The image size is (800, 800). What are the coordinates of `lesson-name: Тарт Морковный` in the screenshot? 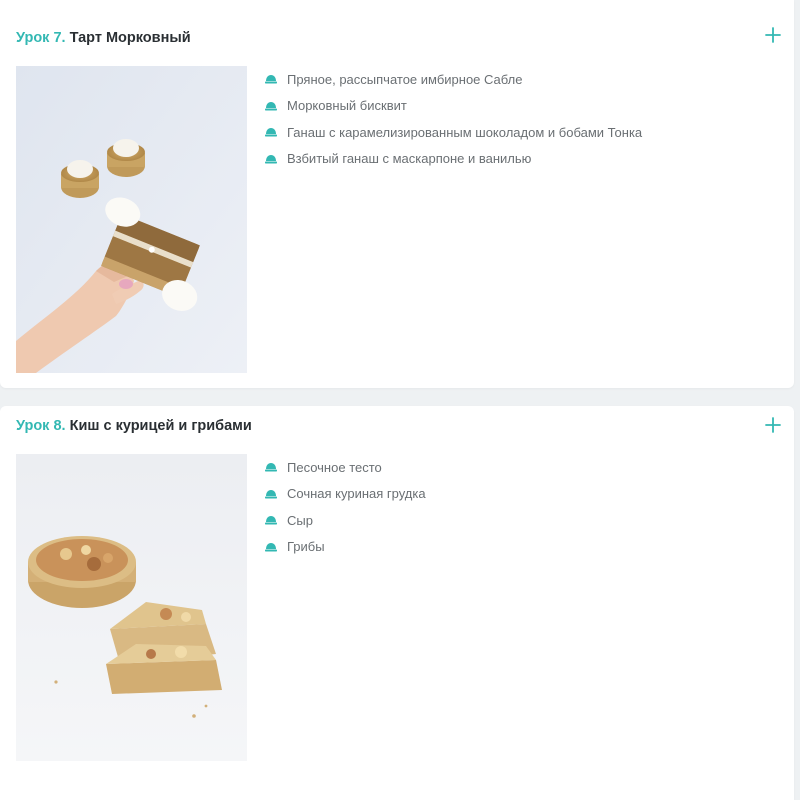 It's located at (130, 38).